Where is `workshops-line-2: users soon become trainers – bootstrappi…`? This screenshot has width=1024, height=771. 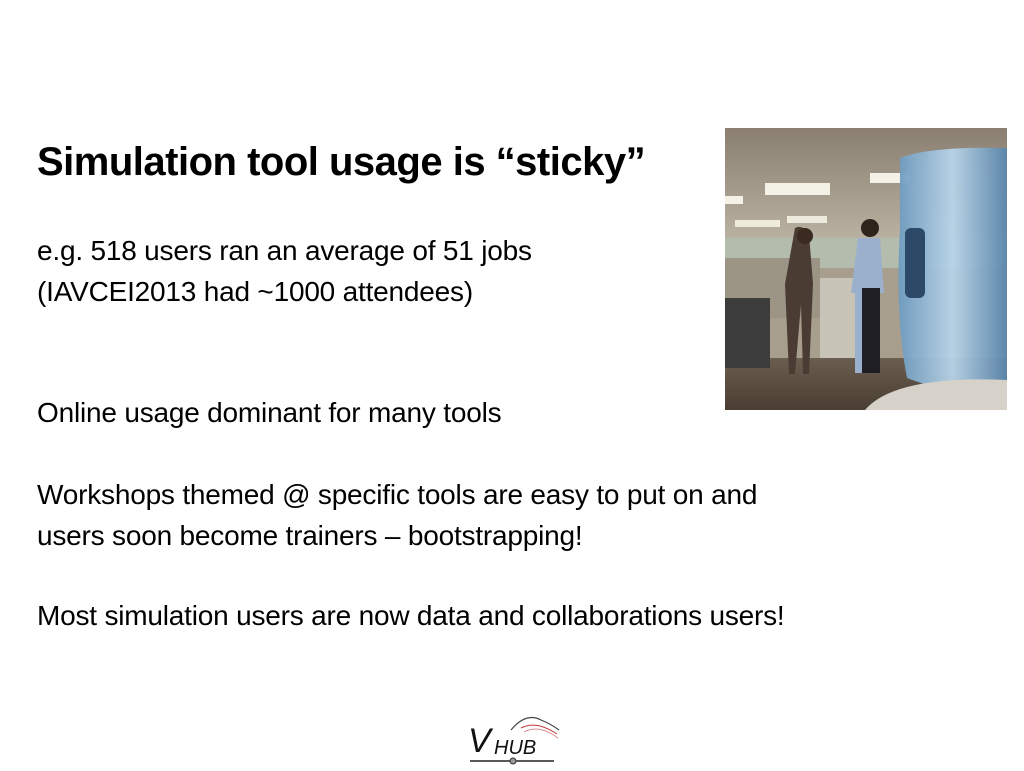 workshops-line-2: users soon become trainers – bootstrappi… is located at coordinates (310, 535).